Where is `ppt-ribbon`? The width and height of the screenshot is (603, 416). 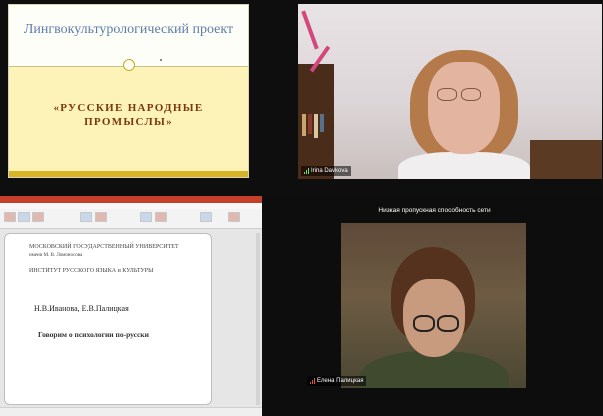
ppt-ribbon is located at coordinates (131, 216).